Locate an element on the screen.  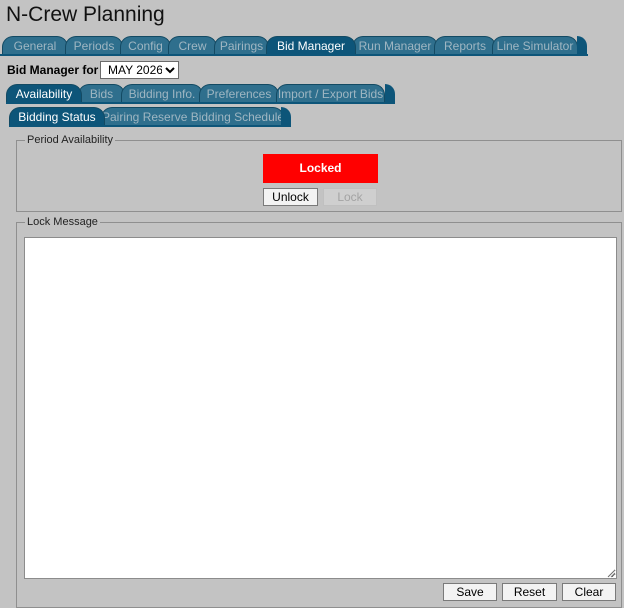
tab-reports: Reports is located at coordinates (465, 45).